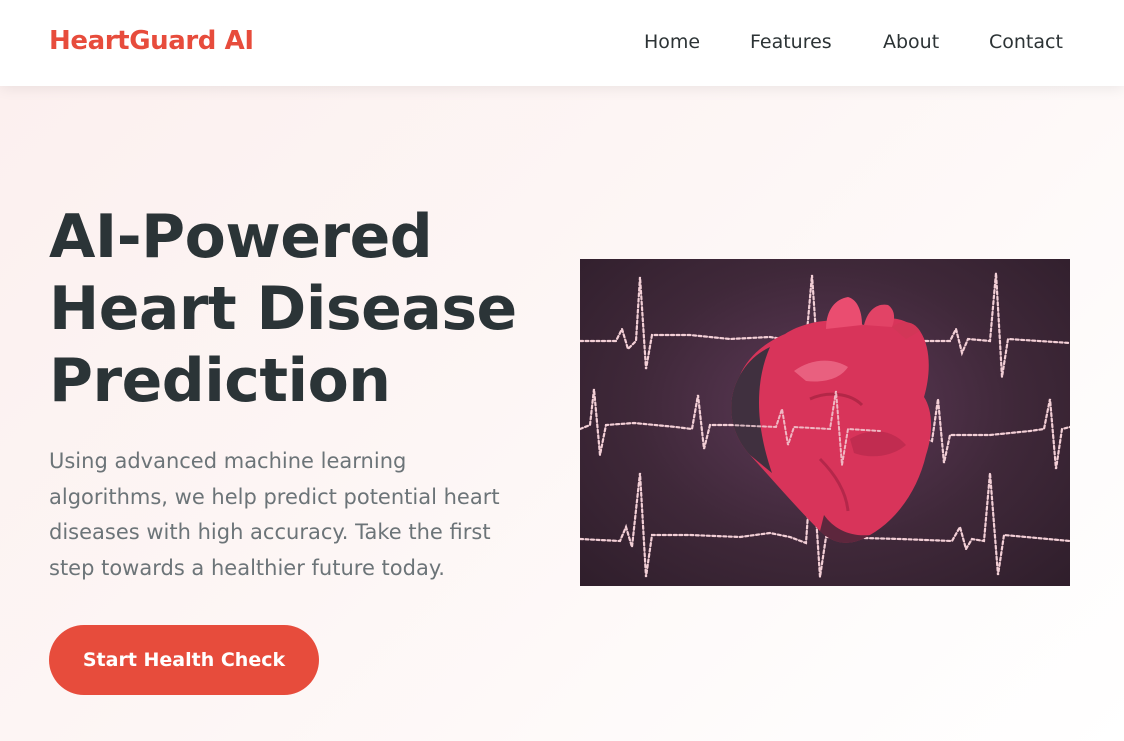 This screenshot has height=741, width=1124. Describe the element at coordinates (911, 42) in the screenshot. I see `nav-link-about: About` at that location.